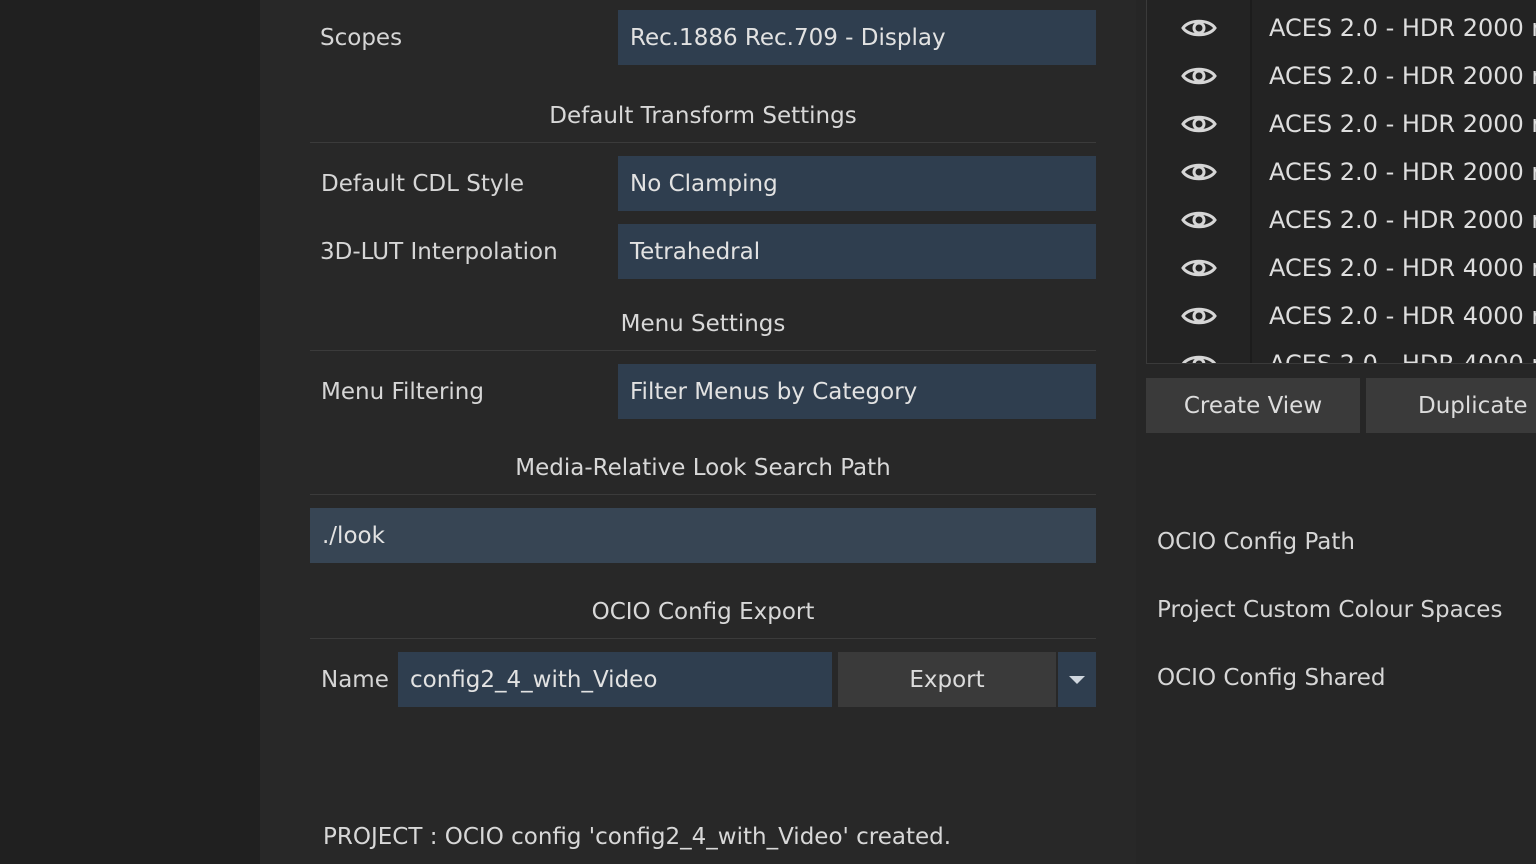 This screenshot has height=864, width=1536. Describe the element at coordinates (439, 252) in the screenshot. I see `lut-interpolation-label: 3D-LUT Interpolation` at that location.